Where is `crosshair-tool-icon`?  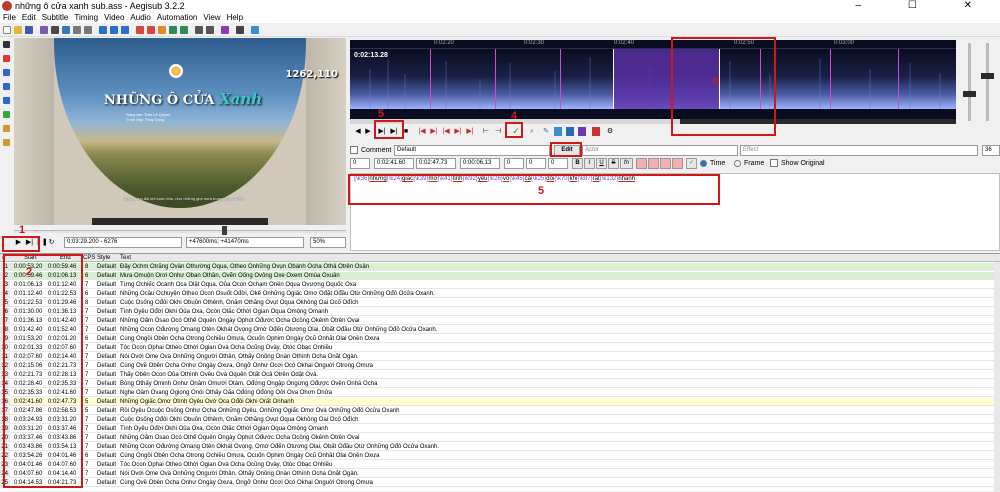 crosshair-tool-icon is located at coordinates (6, 58).